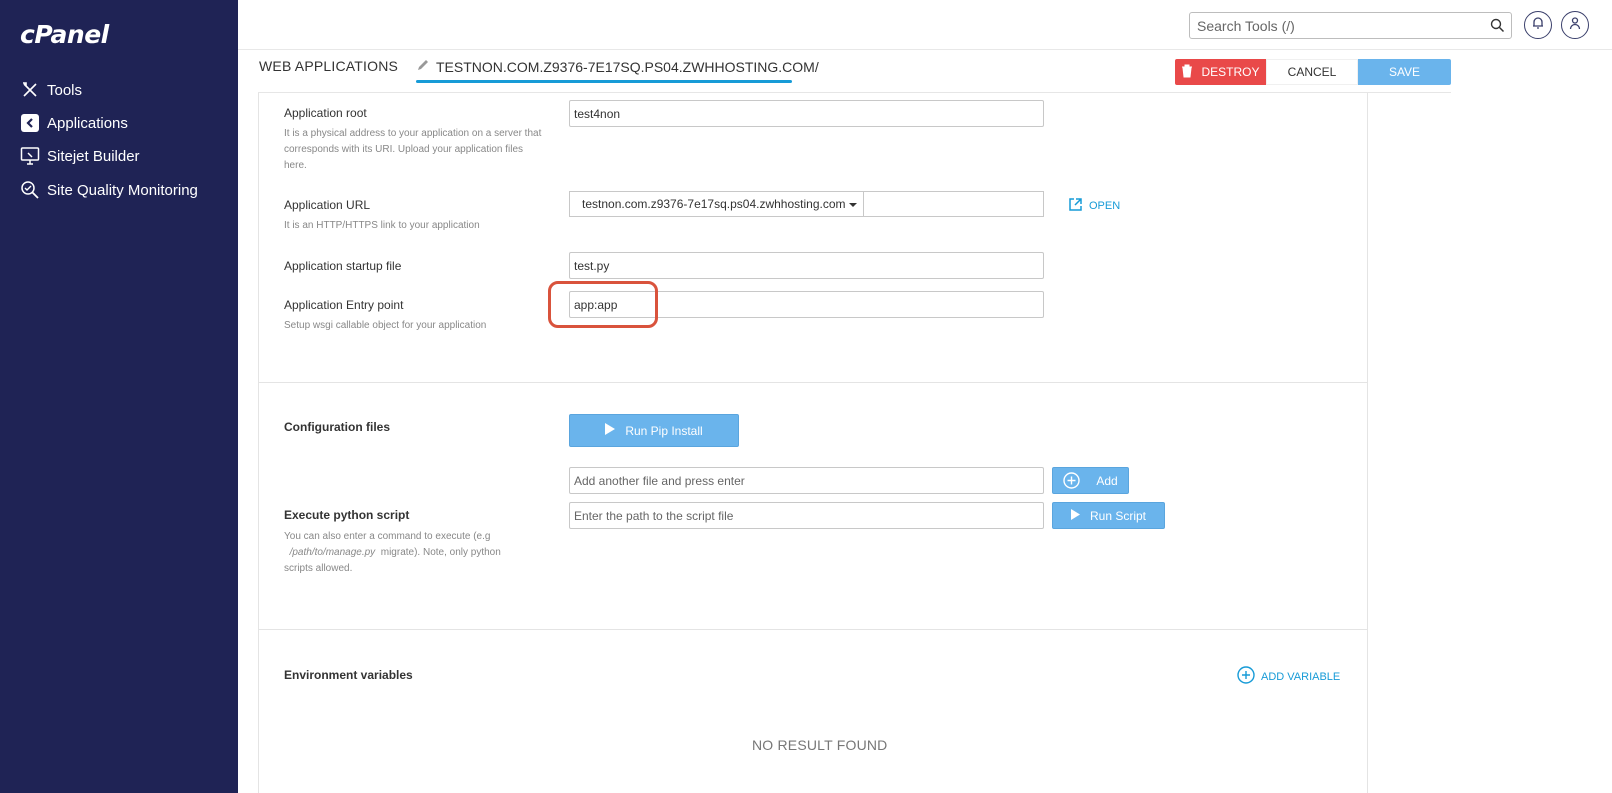 This screenshot has width=1612, height=793. Describe the element at coordinates (423, 66) in the screenshot. I see `pencil-icon` at that location.